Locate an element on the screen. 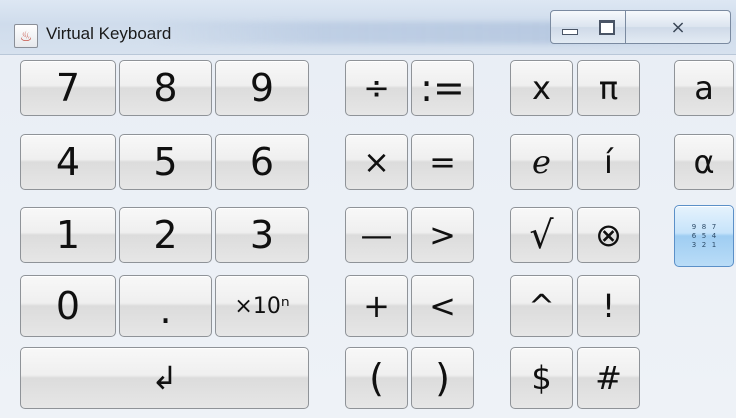 This screenshot has height=418, width=736. key-times-ten-power: ×10ⁿ is located at coordinates (262, 306).